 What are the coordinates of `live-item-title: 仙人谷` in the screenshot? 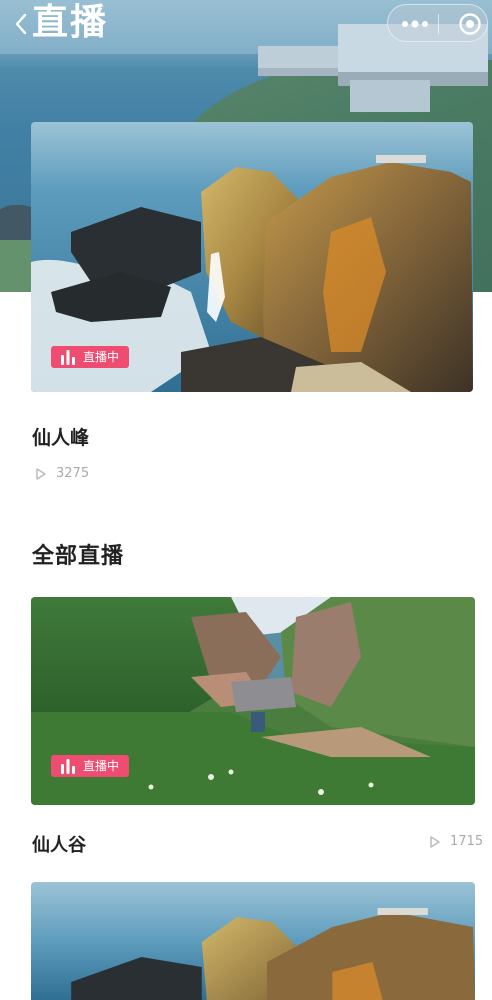 It's located at (59, 844).